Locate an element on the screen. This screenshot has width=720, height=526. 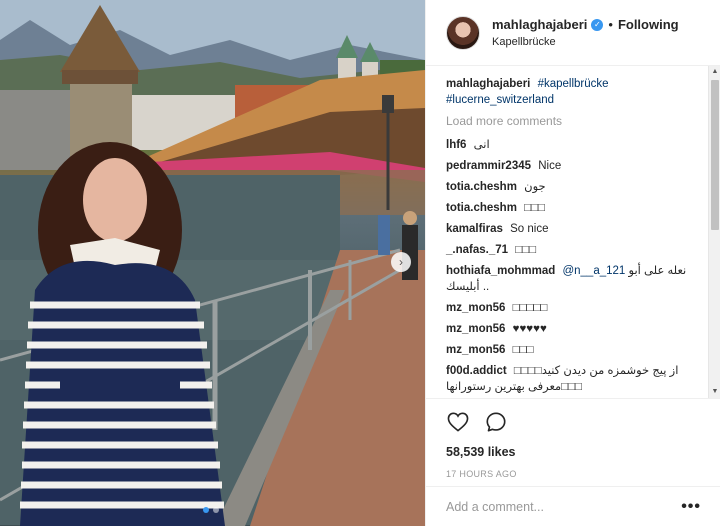
likes-count: 58,539 likes is located at coordinates (573, 452).